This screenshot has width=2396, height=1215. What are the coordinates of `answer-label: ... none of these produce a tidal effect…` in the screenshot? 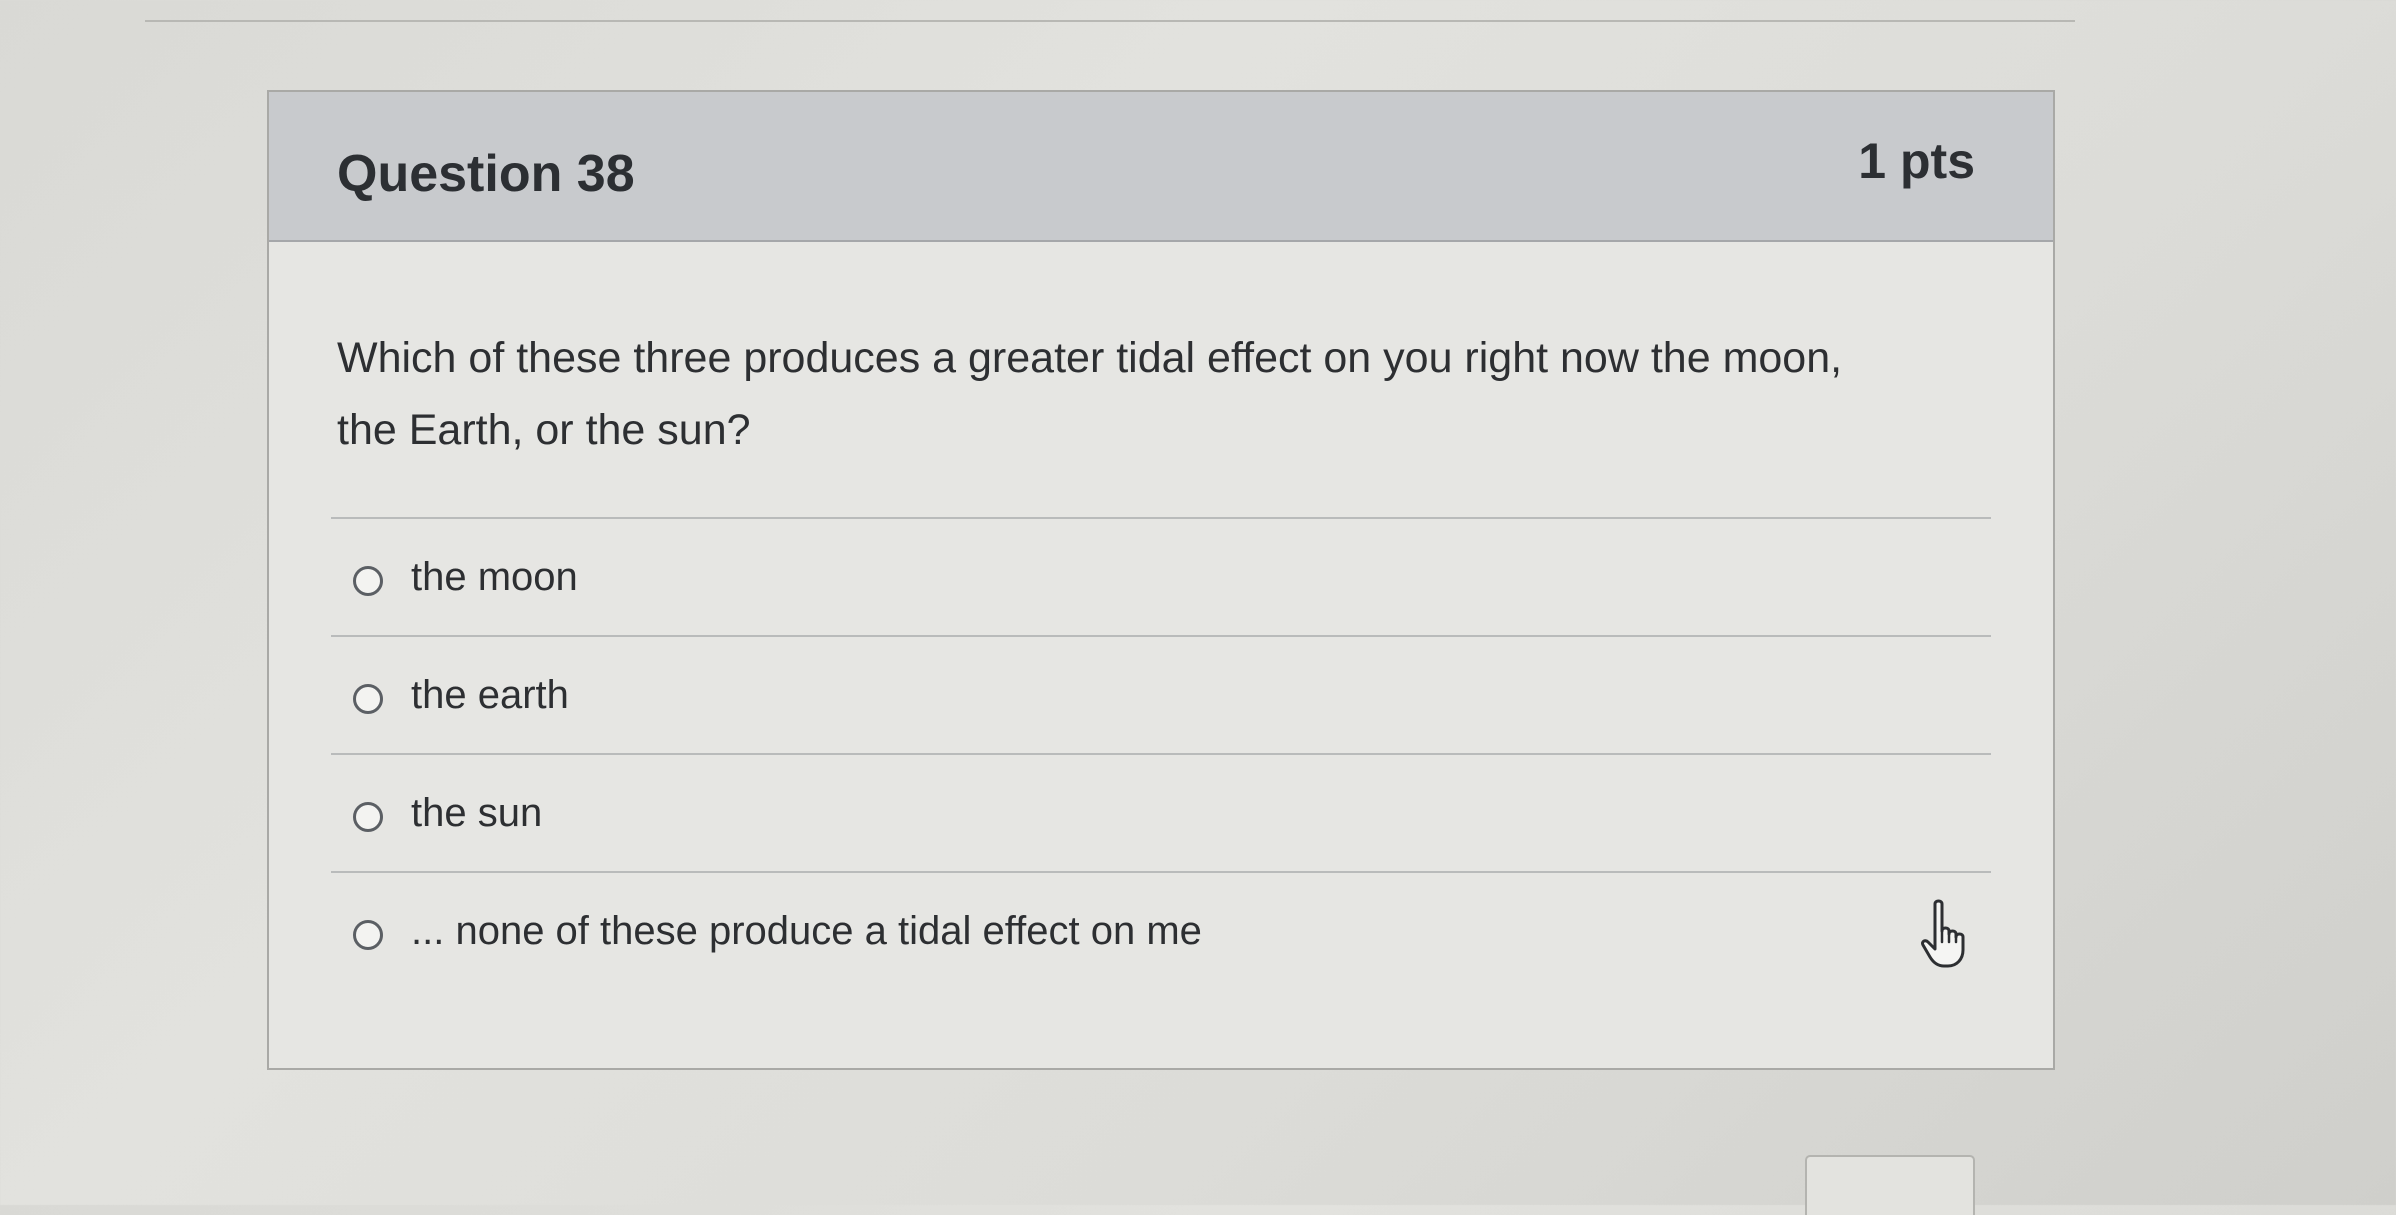 It's located at (806, 931).